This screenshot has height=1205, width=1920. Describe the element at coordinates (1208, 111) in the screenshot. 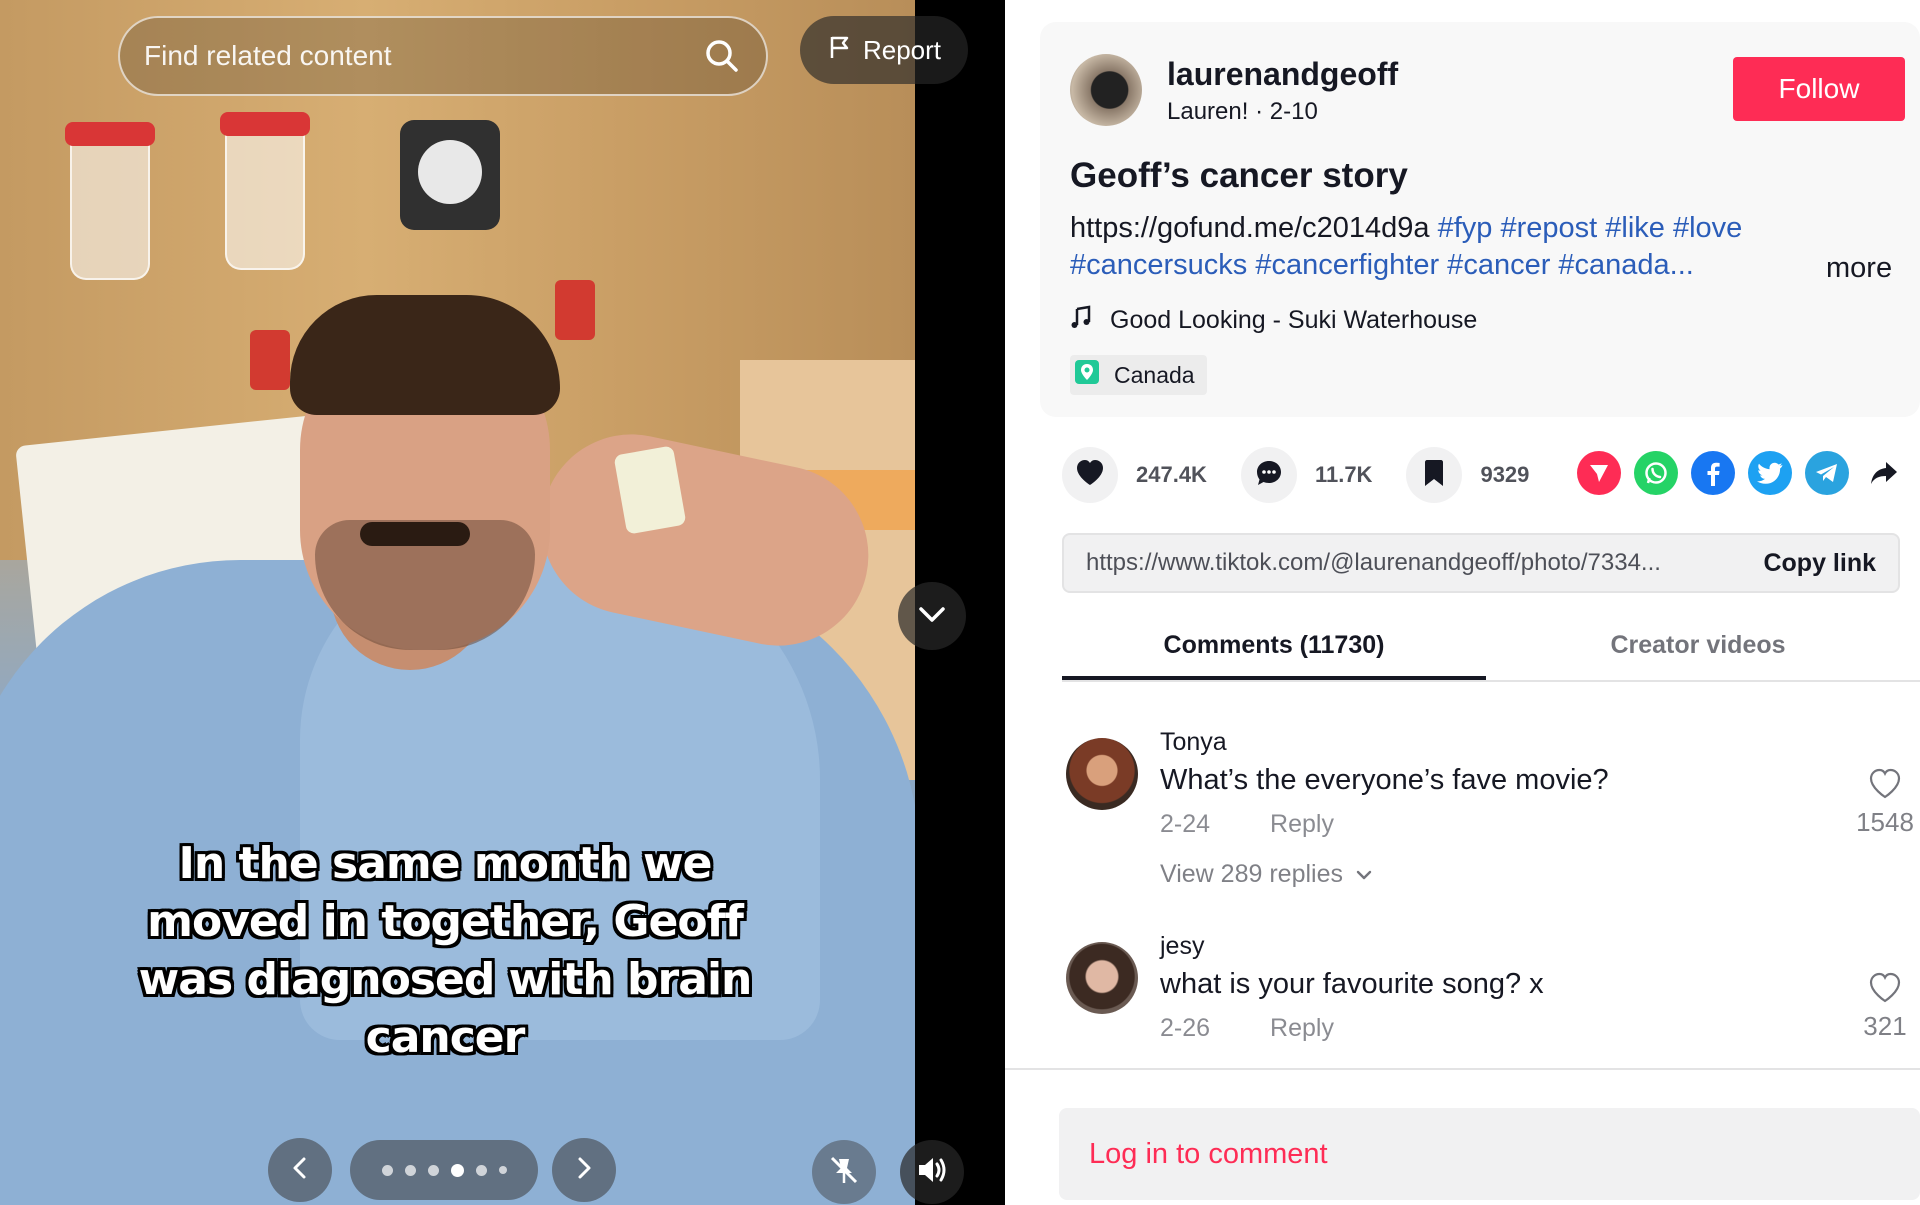

I see `author-display-name: Lauren!` at that location.